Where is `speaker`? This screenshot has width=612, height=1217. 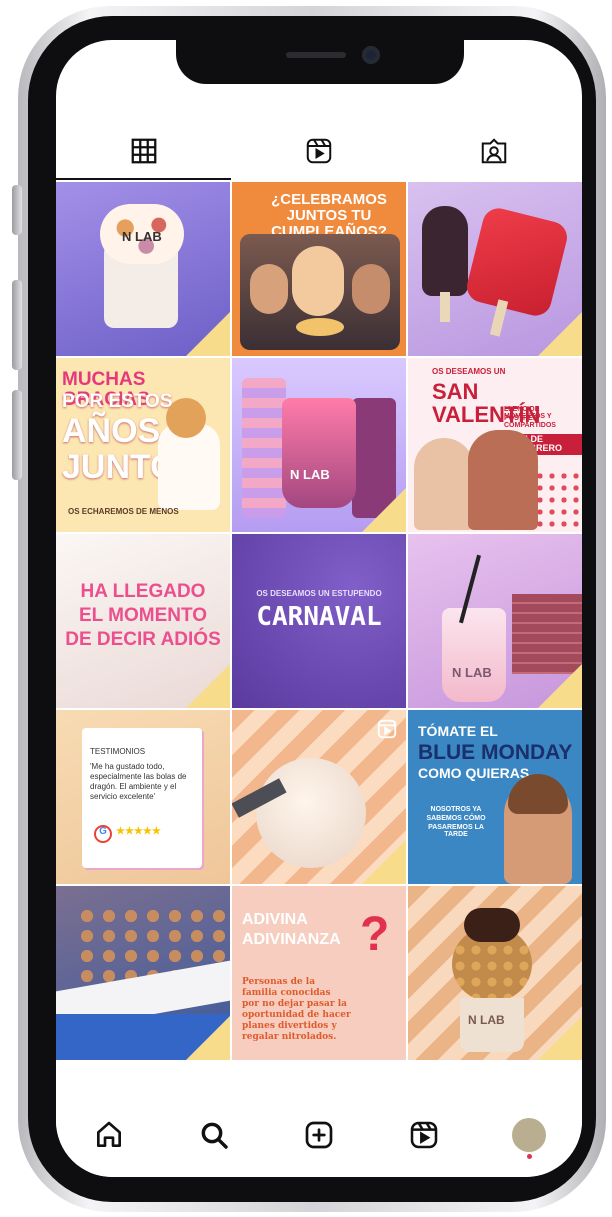 speaker is located at coordinates (316, 55).